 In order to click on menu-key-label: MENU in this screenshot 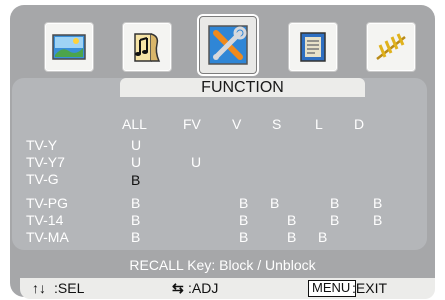, I will do `click(331, 287)`.